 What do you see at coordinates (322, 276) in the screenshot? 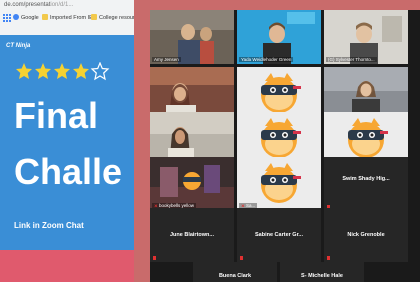
I see `participant-name: S- Michelle Hale` at bounding box center [322, 276].